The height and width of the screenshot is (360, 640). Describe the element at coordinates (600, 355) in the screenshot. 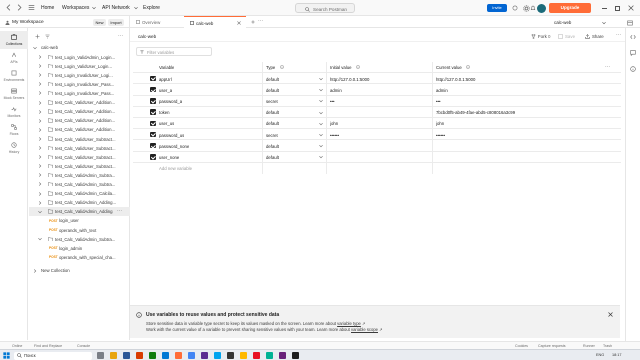

I see `language-indicator: ENG` at that location.